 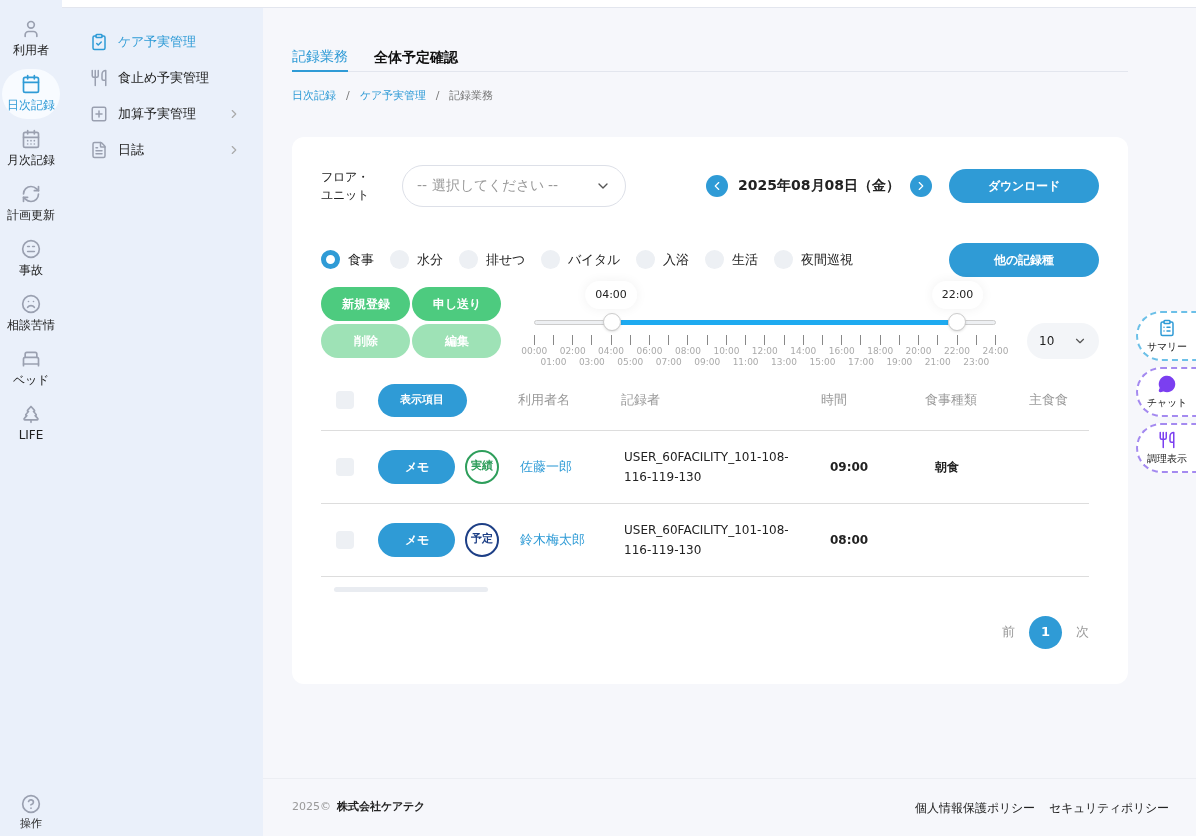 I want to click on rail-item: ベッド, so click(x=31, y=369).